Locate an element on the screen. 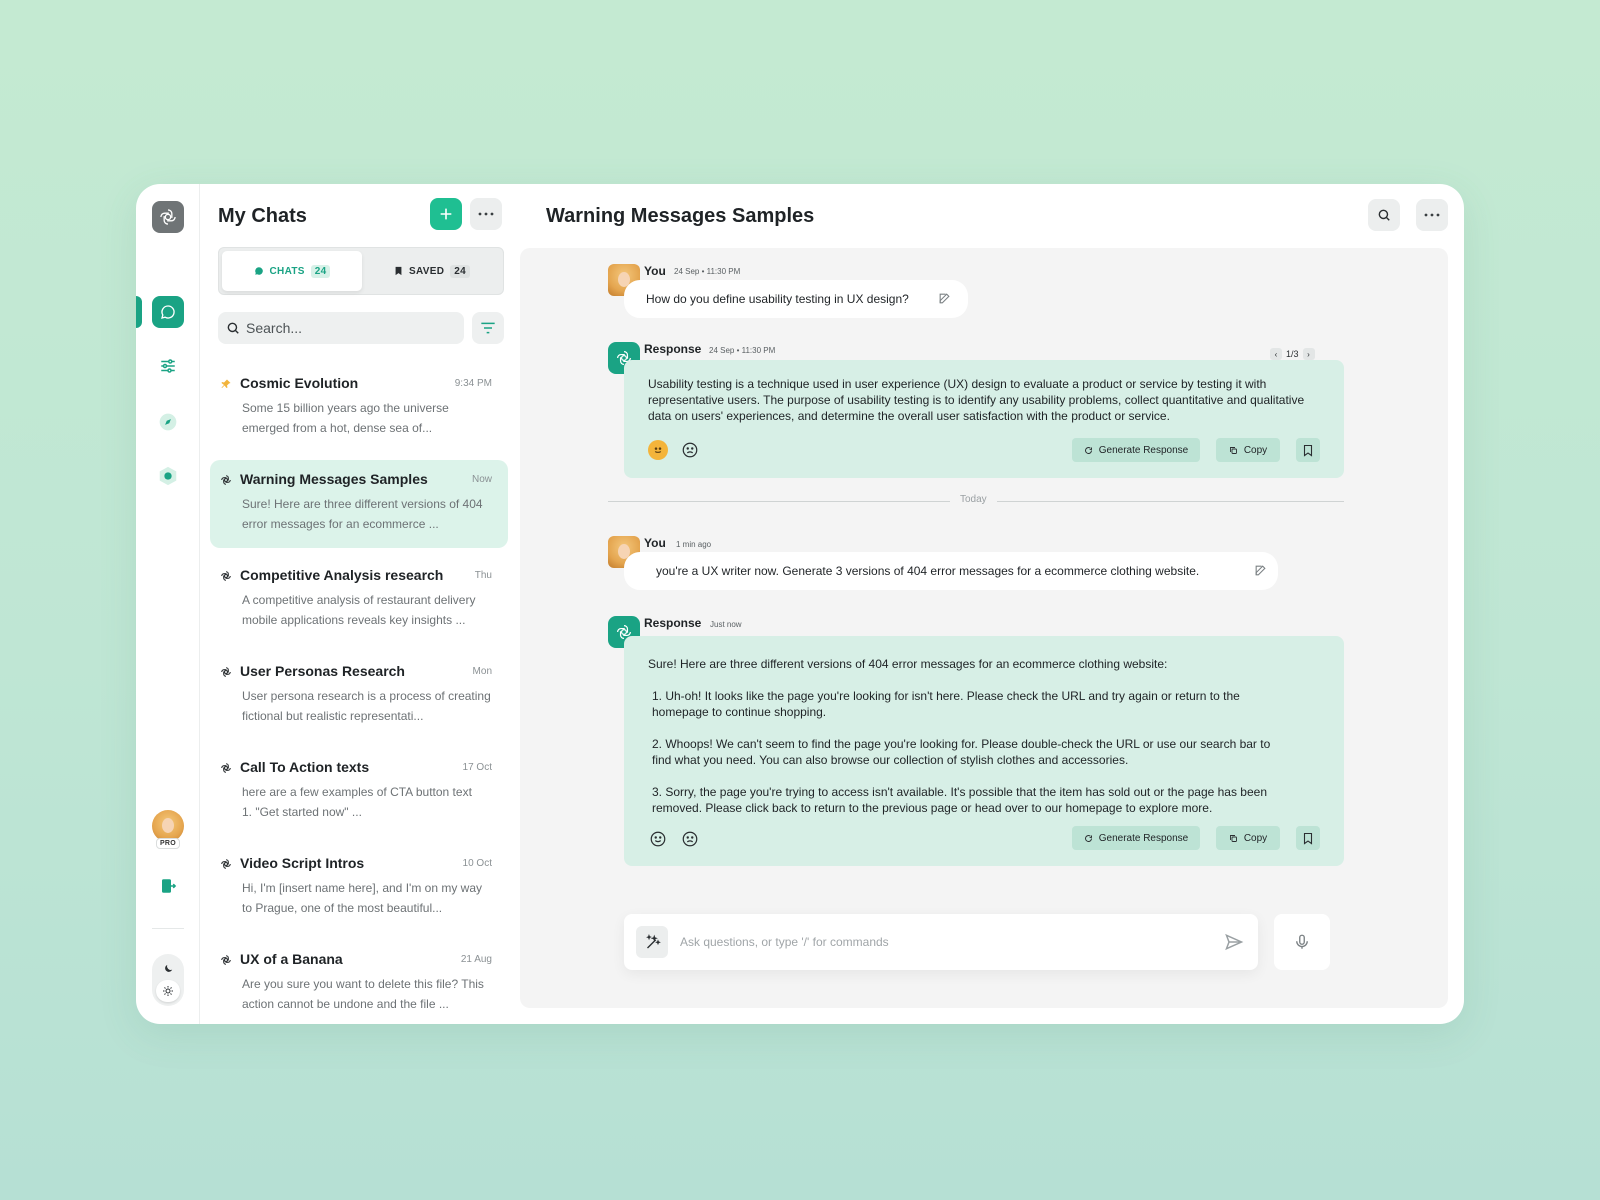 The width and height of the screenshot is (1600, 1200). theme-toggle is located at coordinates (168, 980).